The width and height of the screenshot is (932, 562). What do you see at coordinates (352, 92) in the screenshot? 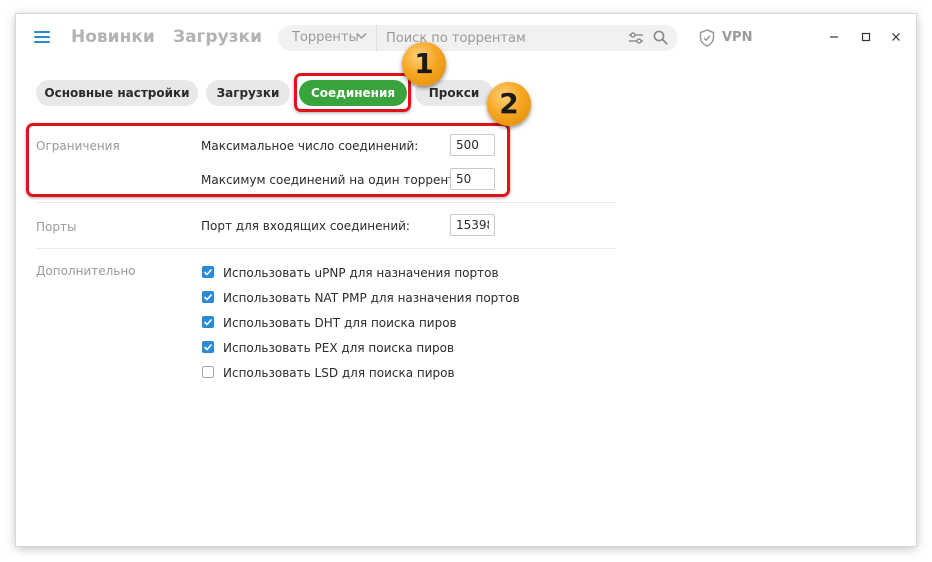
I see `annotation-frame-connections-tab` at bounding box center [352, 92].